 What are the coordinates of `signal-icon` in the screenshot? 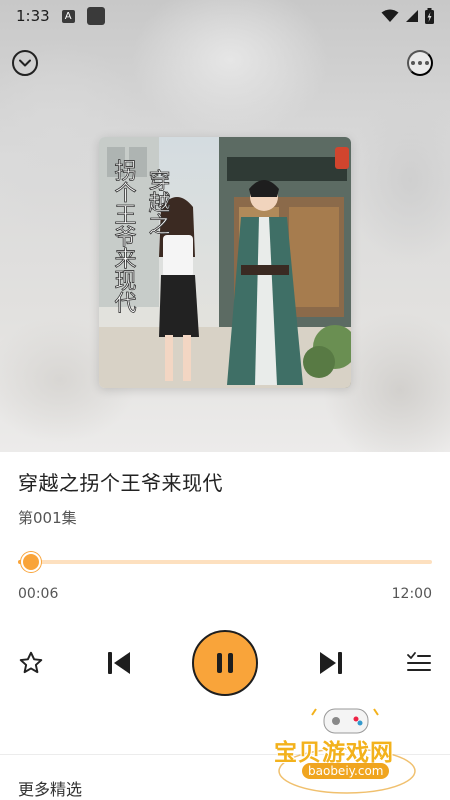 It's located at (412, 16).